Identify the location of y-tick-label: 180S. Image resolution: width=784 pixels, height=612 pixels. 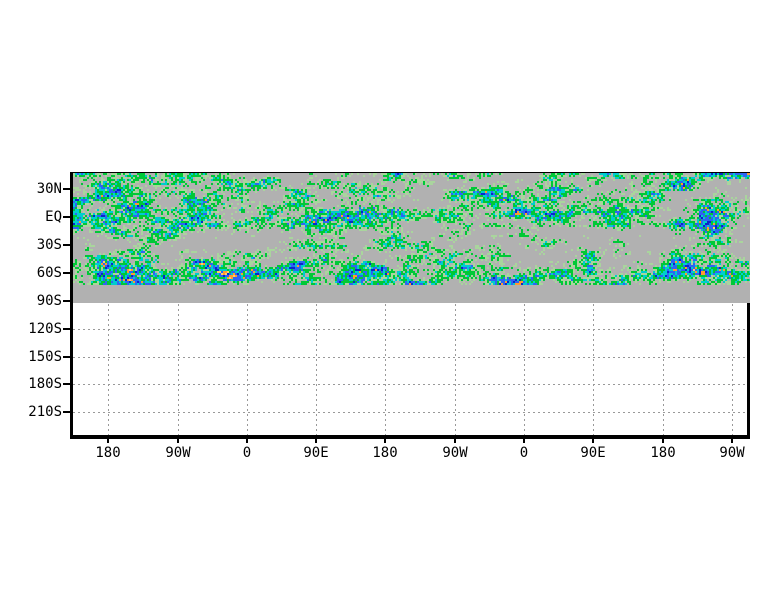
(45, 384).